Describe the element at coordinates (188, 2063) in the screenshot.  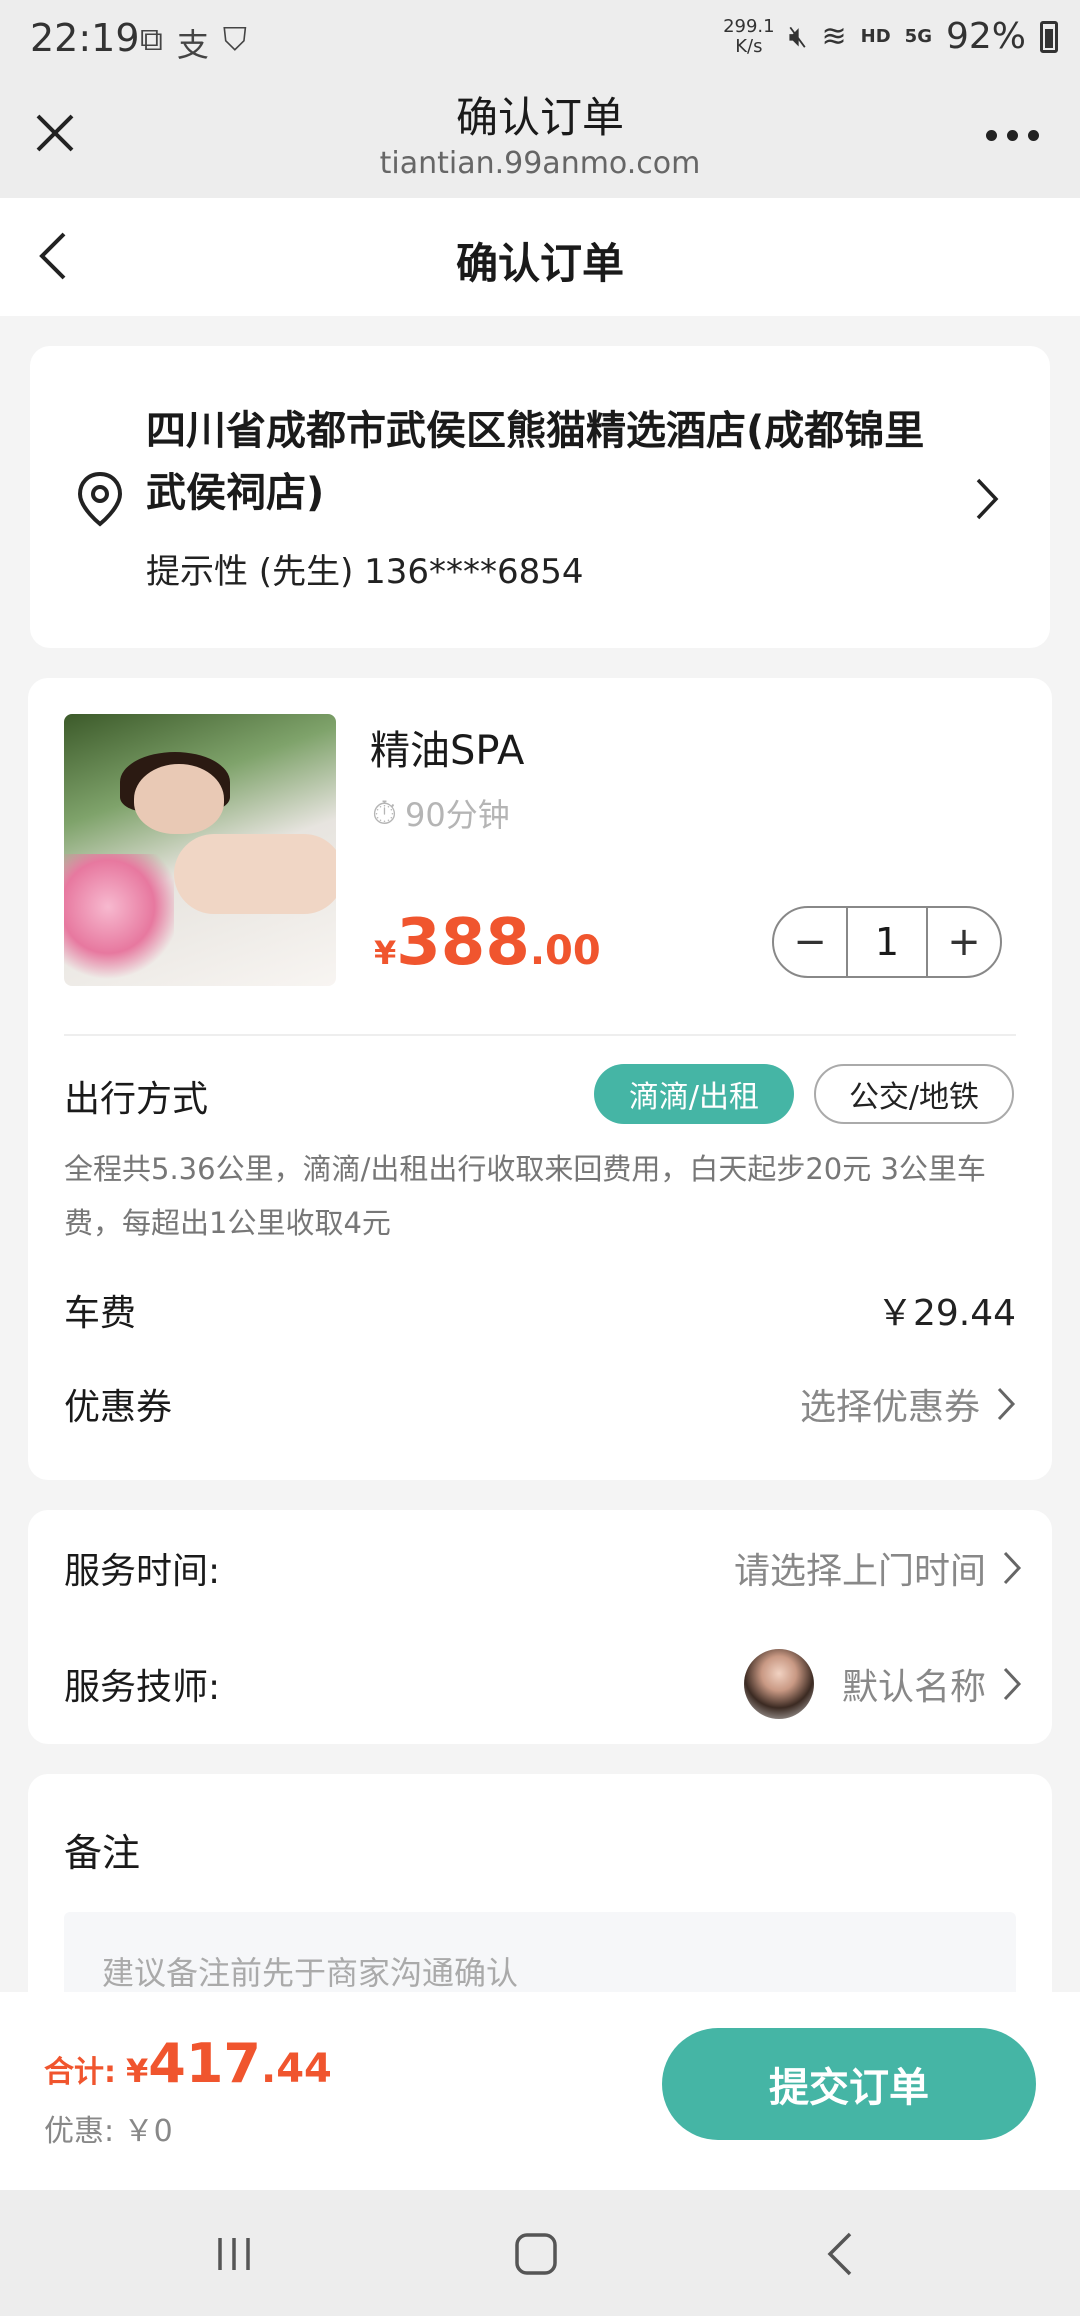
I see `total-price: 合计: ¥417.44` at that location.